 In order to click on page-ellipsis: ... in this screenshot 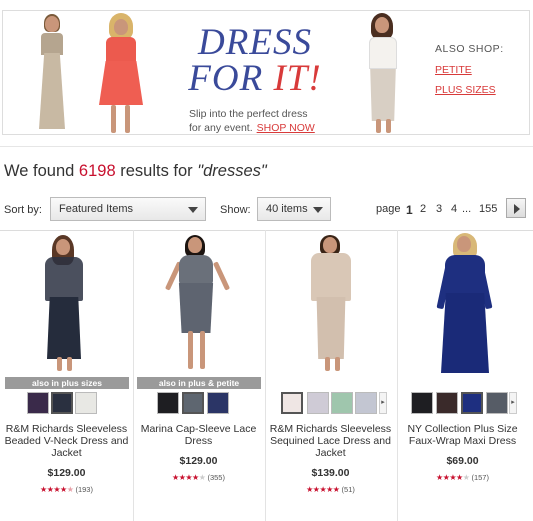, I will do `click(467, 209)`.